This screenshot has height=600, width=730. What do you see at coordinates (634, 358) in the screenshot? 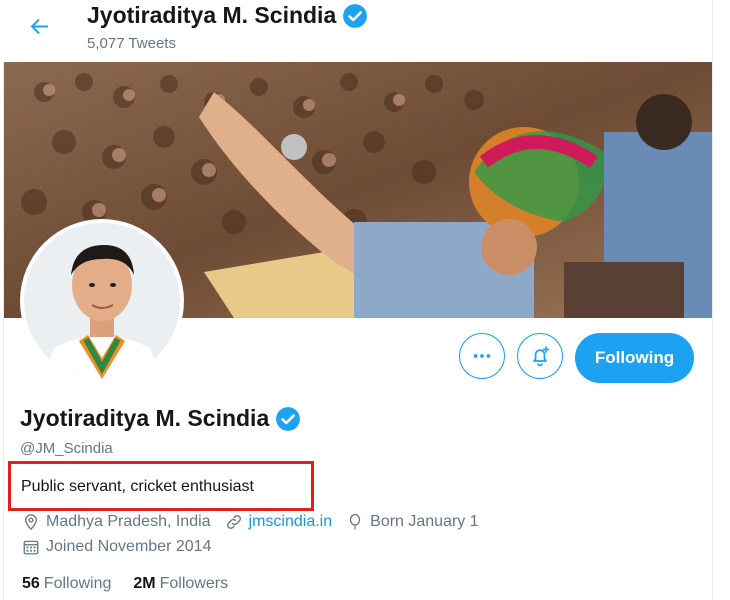
I see `following-button: Following` at bounding box center [634, 358].